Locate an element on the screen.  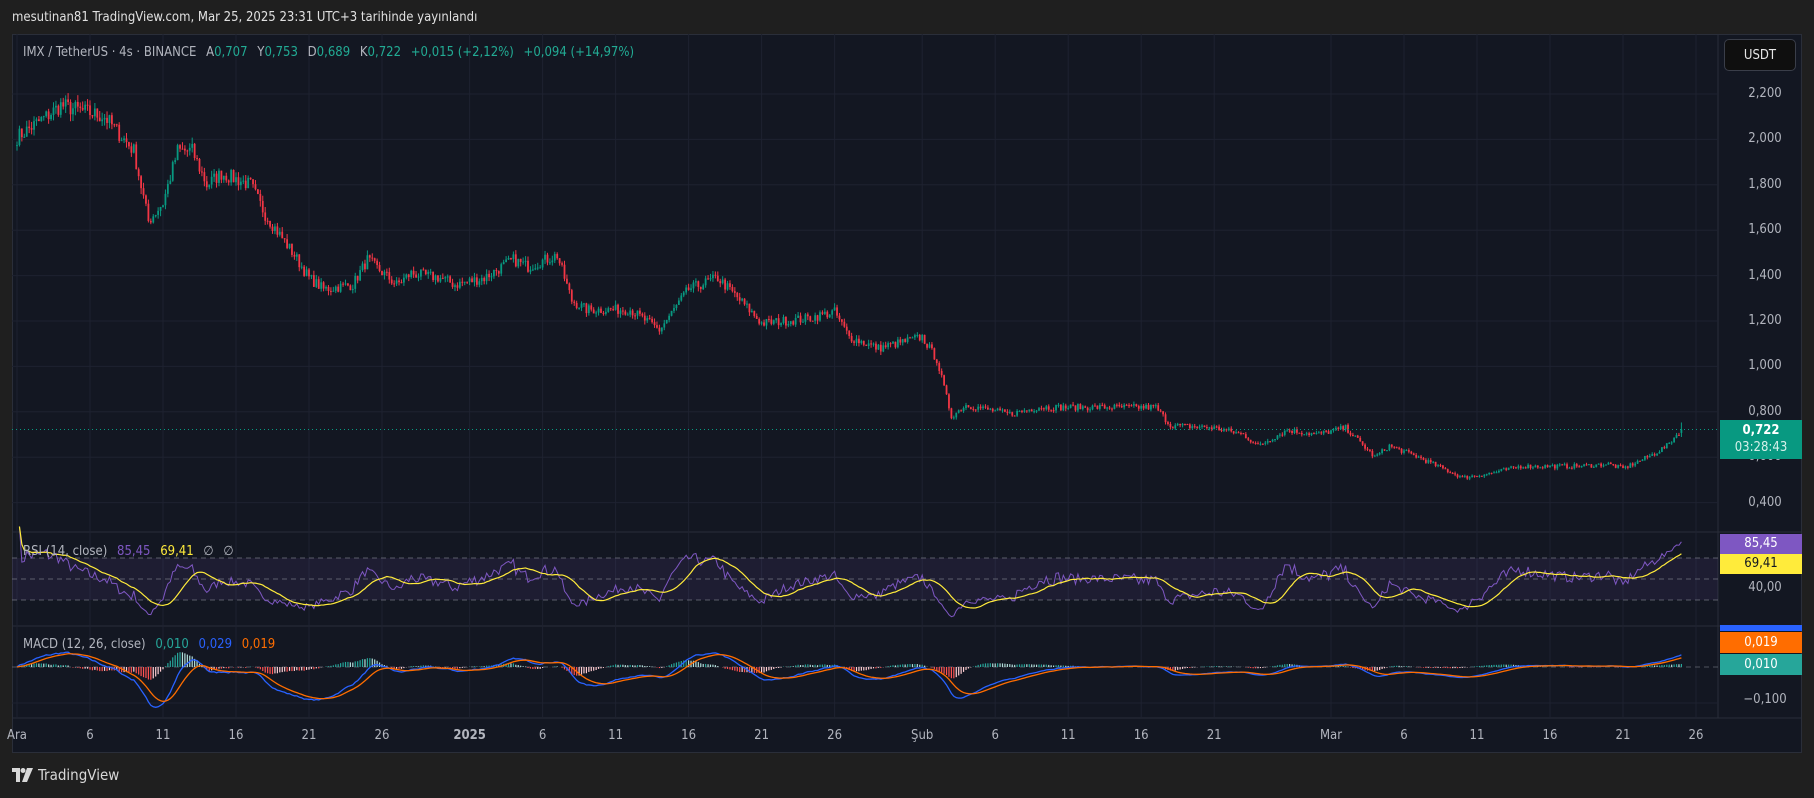
time-axis-label: 21 is located at coordinates (1623, 735).